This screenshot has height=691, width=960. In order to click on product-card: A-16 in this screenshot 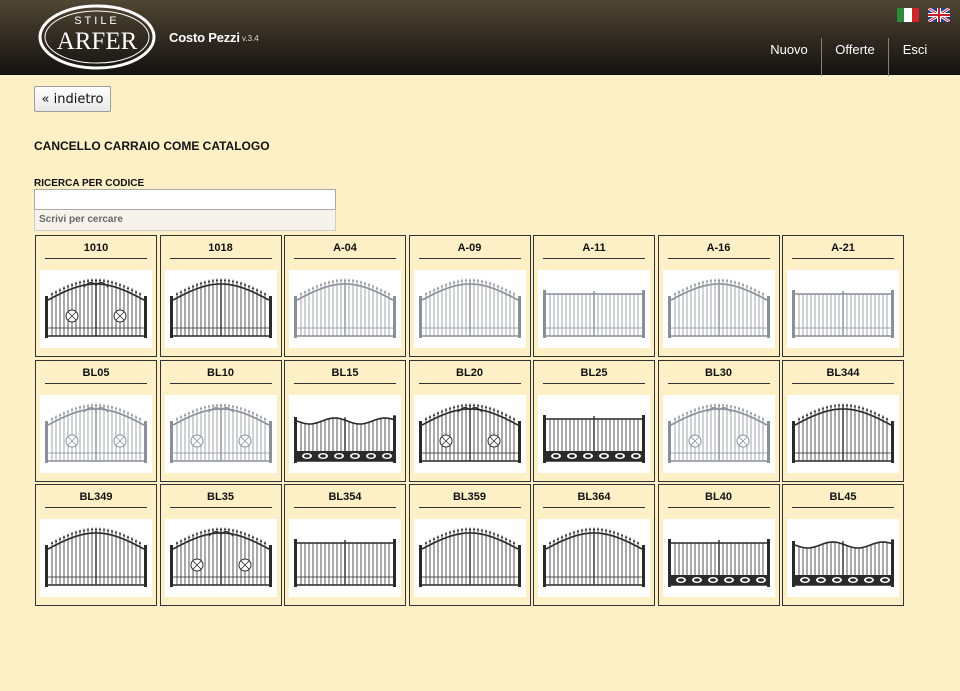, I will do `click(718, 296)`.